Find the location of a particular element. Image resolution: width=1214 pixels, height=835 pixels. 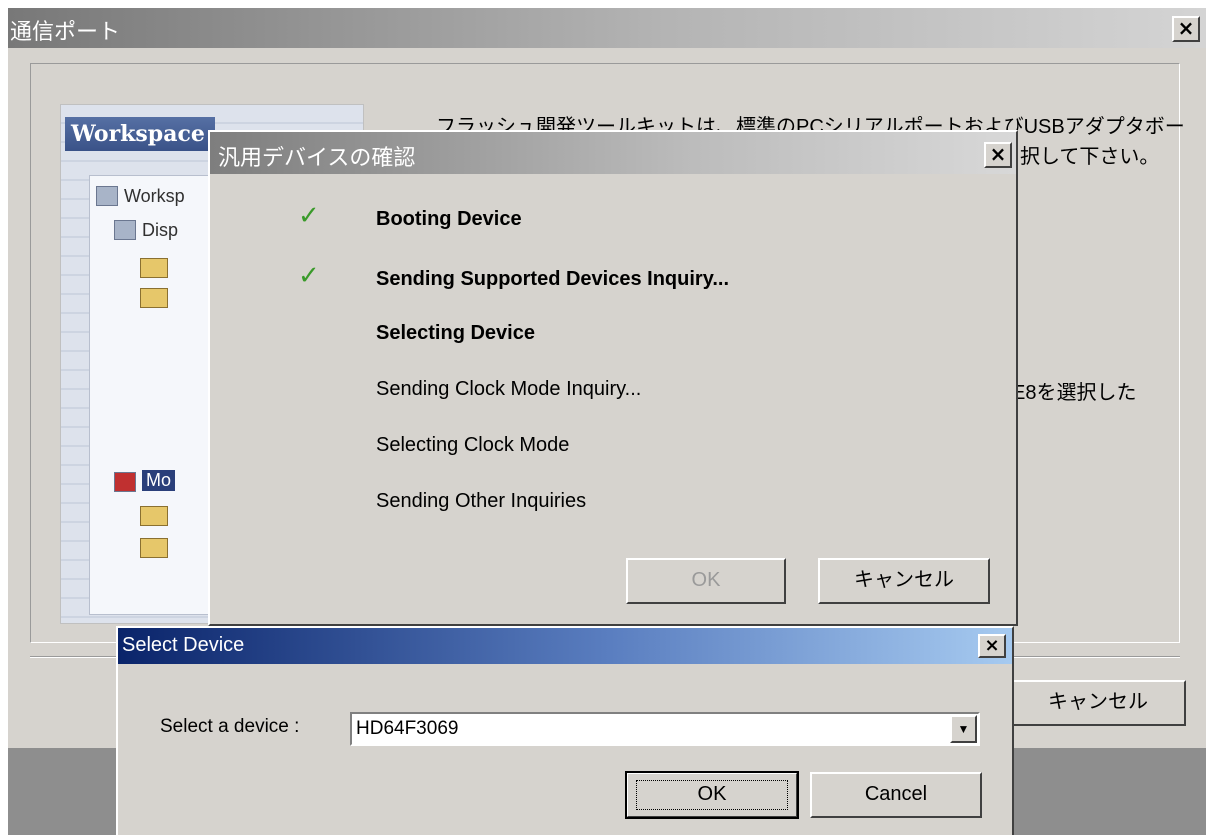

tree-item-label: Worksp is located at coordinates (154, 196).